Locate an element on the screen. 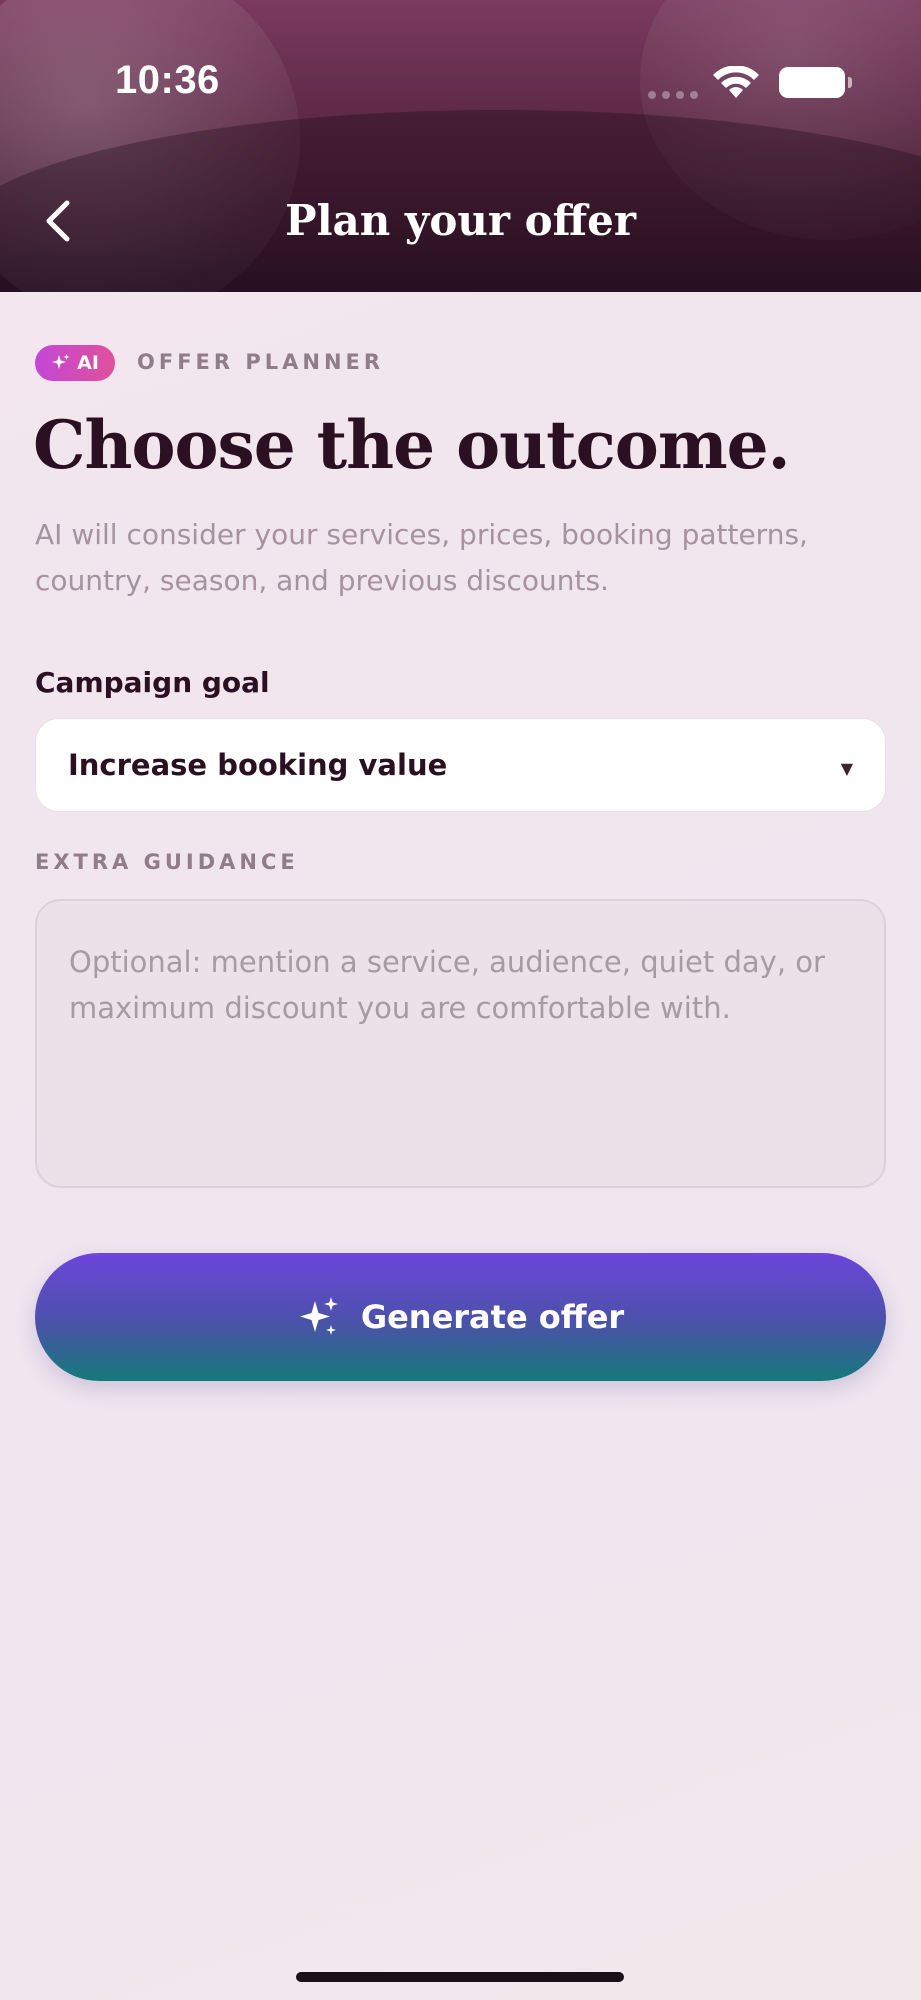 The height and width of the screenshot is (2000, 921). battery-icon is located at coordinates (815, 82).